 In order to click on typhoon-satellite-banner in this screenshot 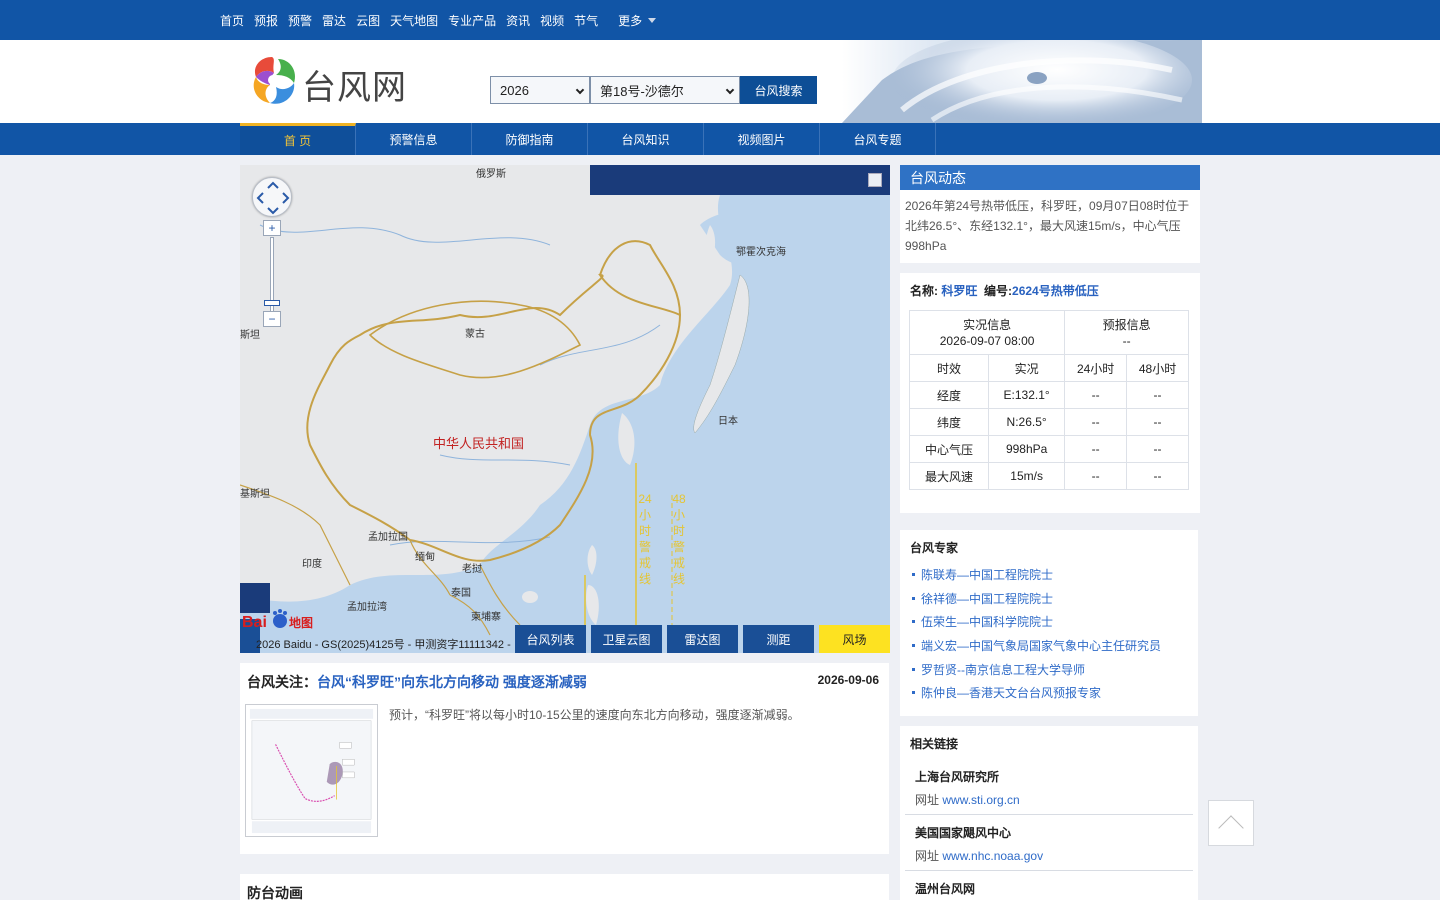, I will do `click(1022, 81)`.